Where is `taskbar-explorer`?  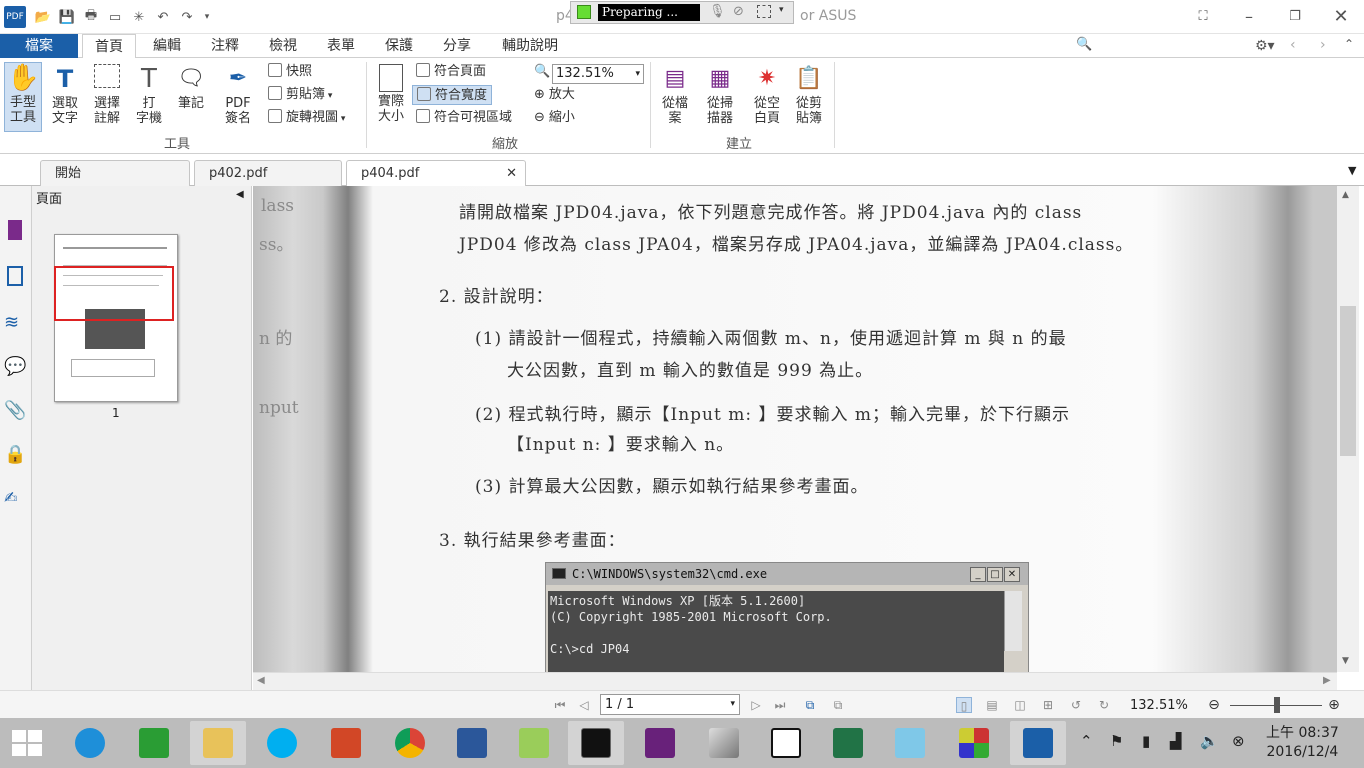
taskbar-explorer is located at coordinates (218, 743).